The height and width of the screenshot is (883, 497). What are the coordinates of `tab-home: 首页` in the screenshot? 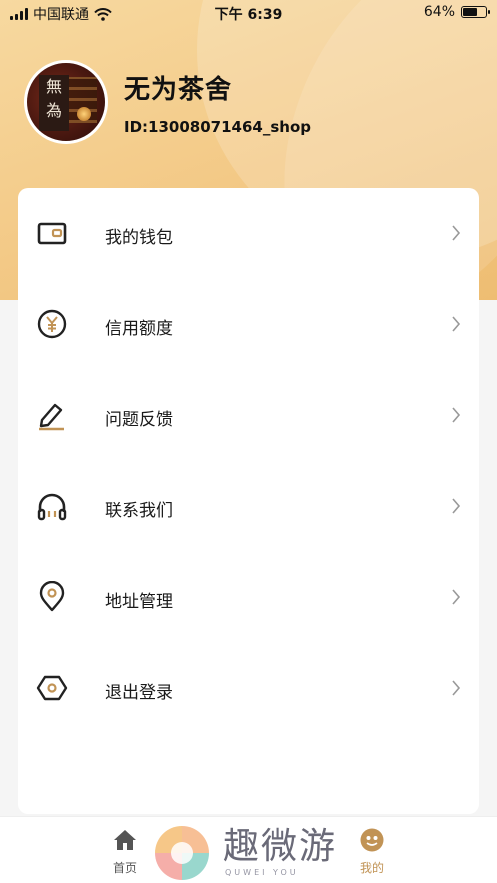 It's located at (125, 851).